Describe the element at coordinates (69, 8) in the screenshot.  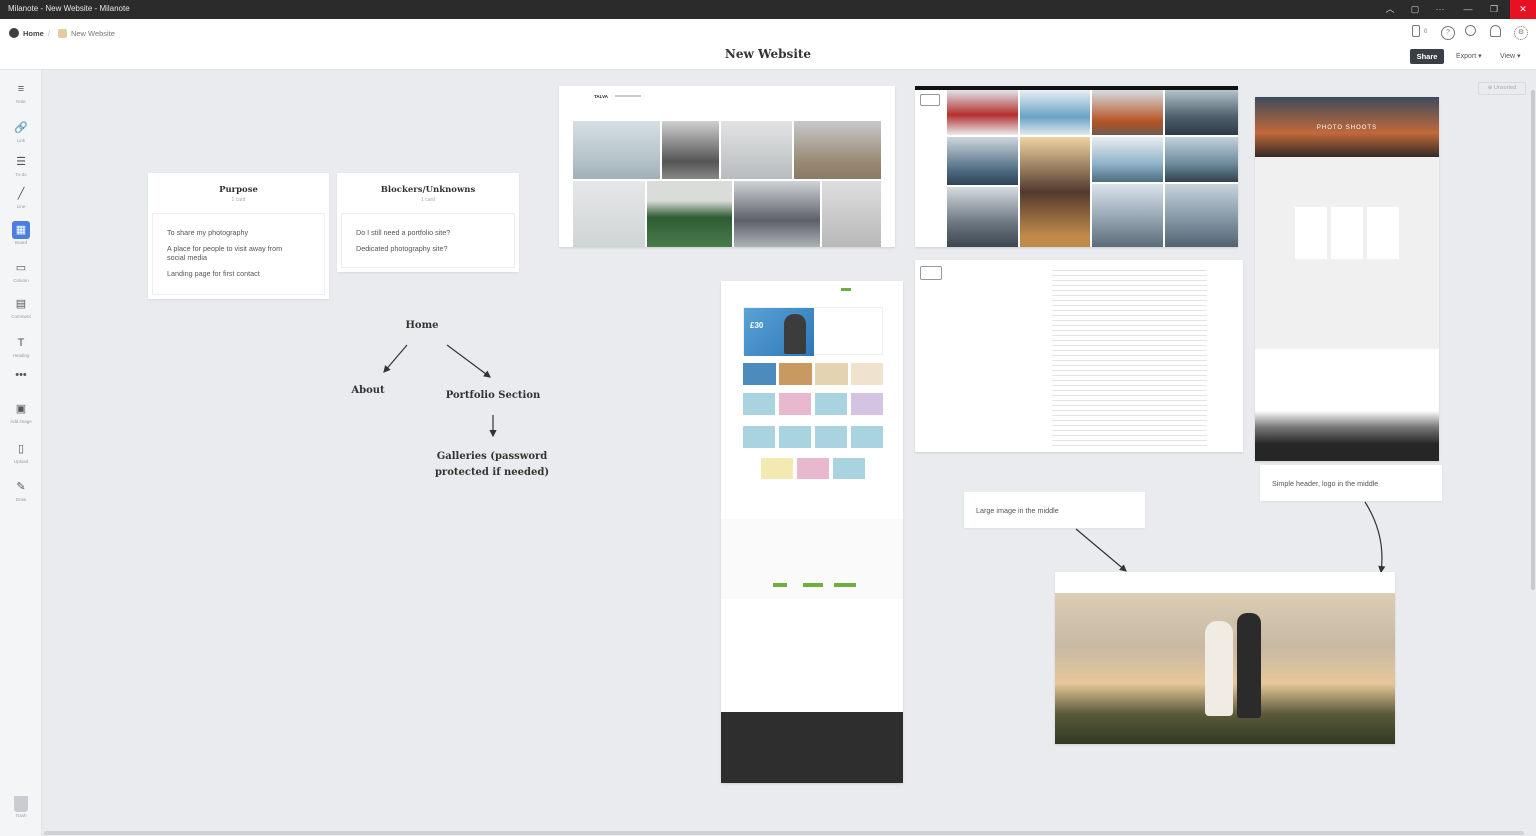
I see `window-title: Milanote - New Website - Milanote` at that location.